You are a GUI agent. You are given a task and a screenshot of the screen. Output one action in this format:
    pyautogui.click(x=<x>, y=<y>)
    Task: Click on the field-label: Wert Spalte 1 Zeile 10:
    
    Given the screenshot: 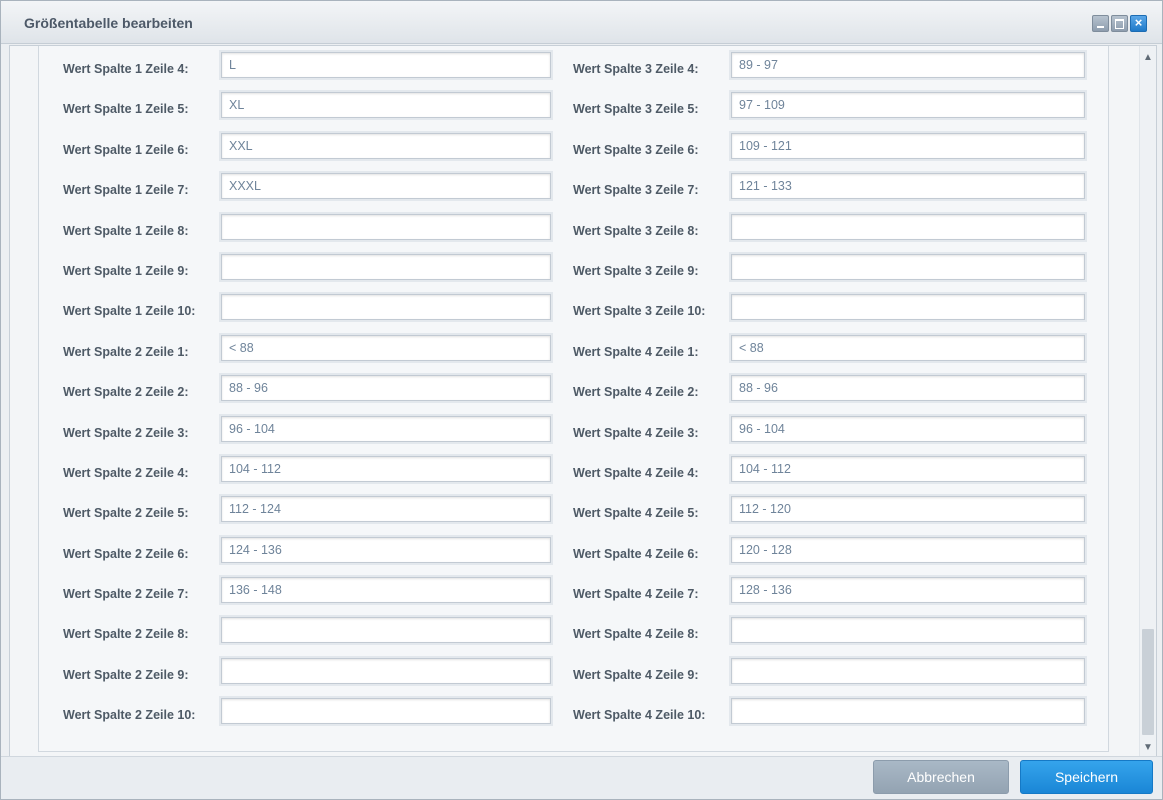 What is the action you would take?
    pyautogui.click(x=129, y=311)
    